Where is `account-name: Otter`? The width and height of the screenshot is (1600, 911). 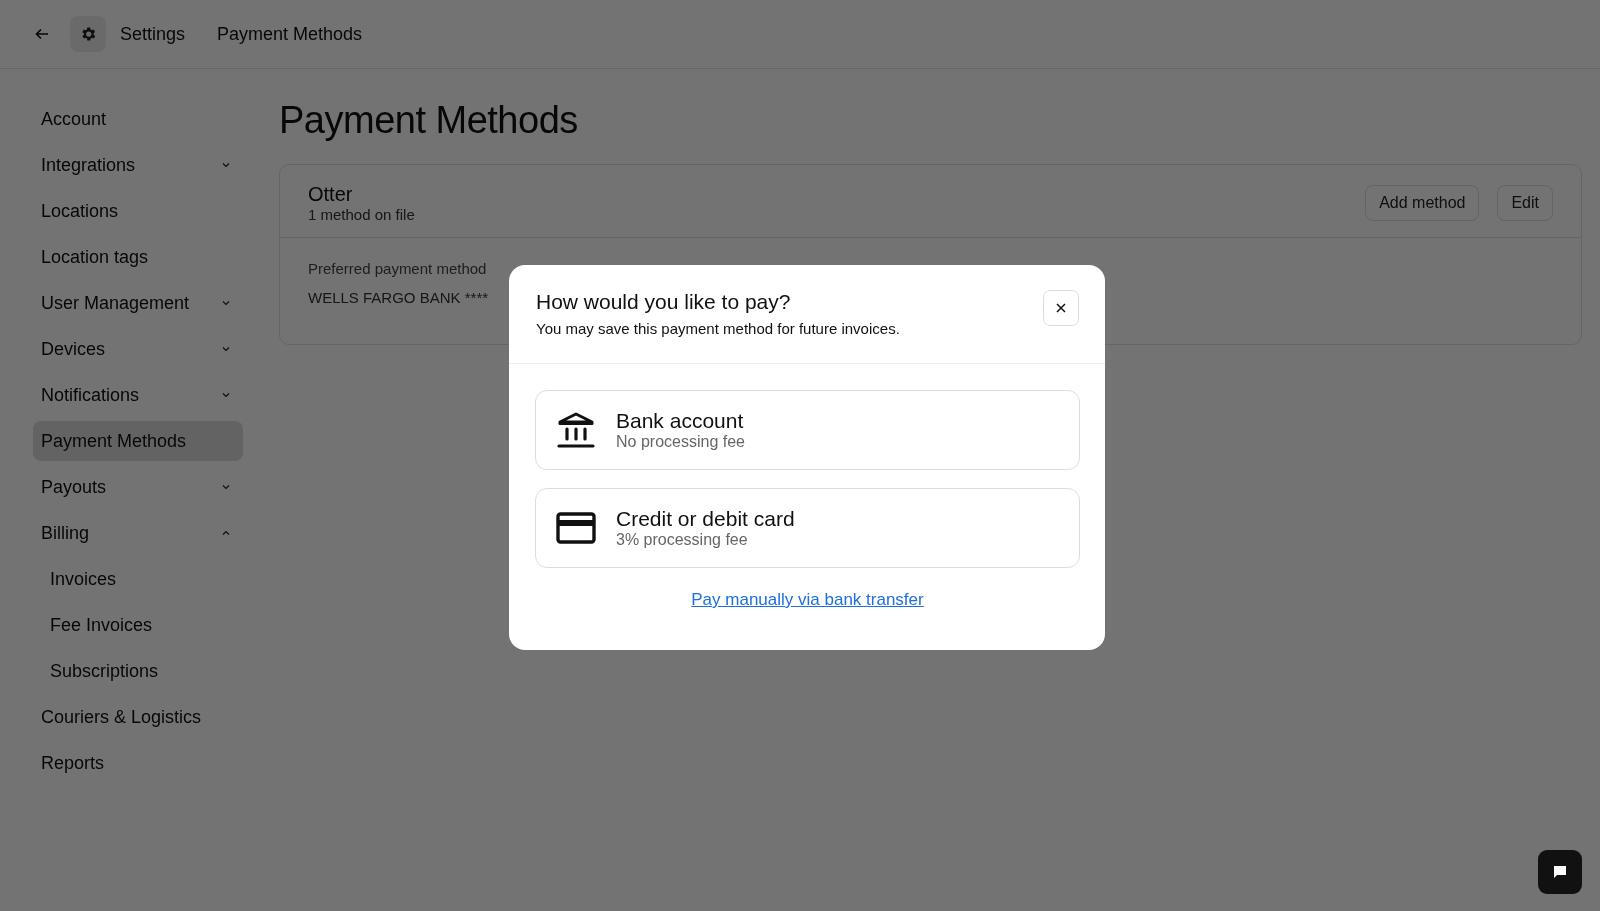
account-name: Otter is located at coordinates (331, 194).